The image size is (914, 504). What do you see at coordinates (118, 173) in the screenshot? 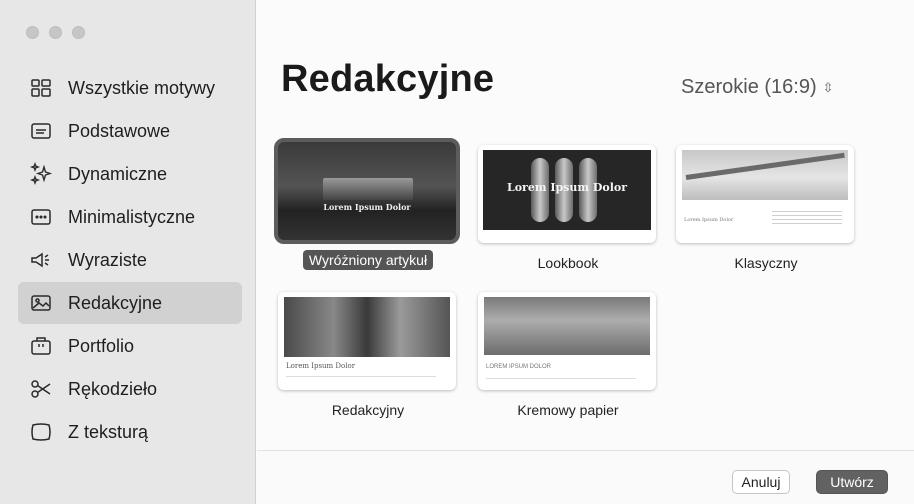
I see `sidebar-item-label: Dynamiczne` at bounding box center [118, 173].